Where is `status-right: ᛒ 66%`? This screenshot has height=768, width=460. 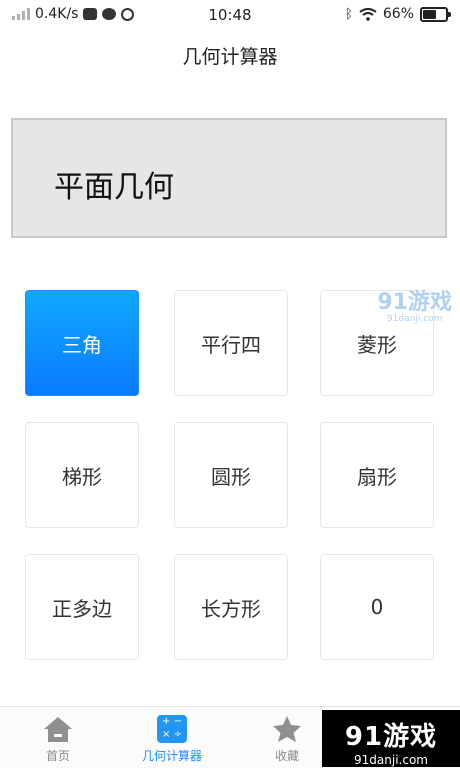 status-right: ᛒ 66% is located at coordinates (398, 14).